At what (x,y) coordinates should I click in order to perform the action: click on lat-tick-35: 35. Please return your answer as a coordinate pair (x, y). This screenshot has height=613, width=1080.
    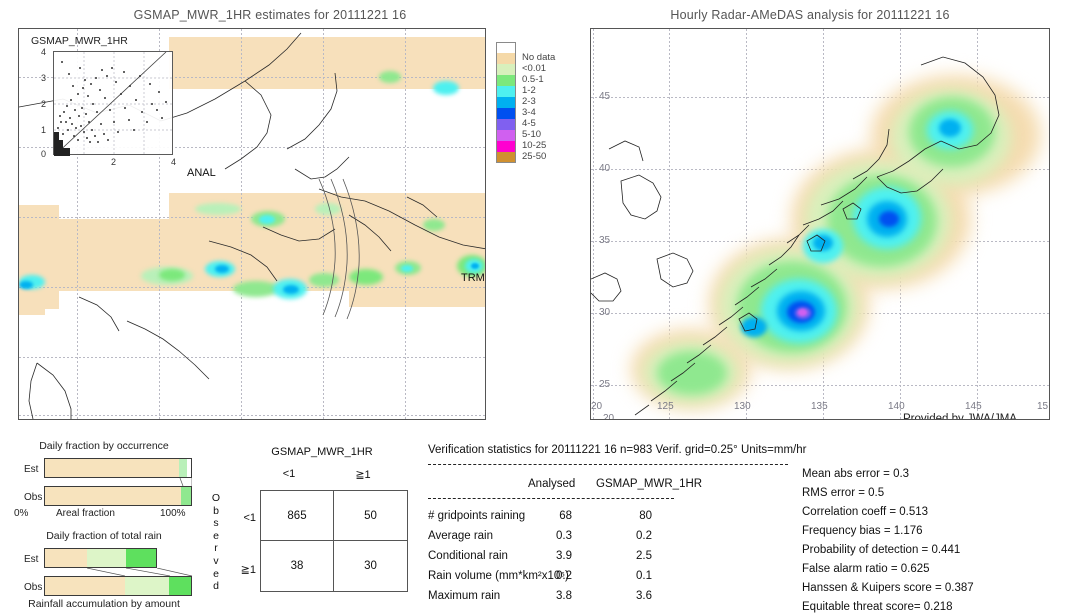
    Looking at the image, I should click on (605, 240).